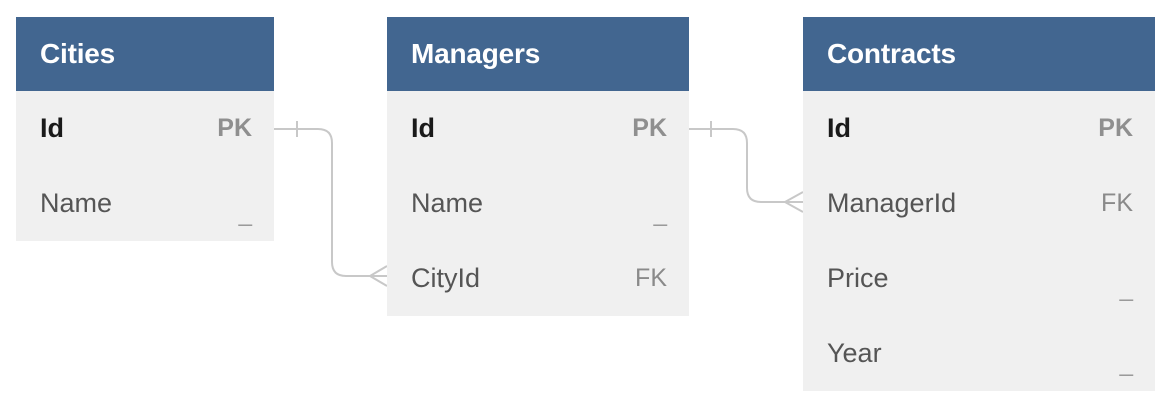 The image size is (1170, 412). What do you see at coordinates (979, 278) in the screenshot?
I see `table-row-price: Price _` at bounding box center [979, 278].